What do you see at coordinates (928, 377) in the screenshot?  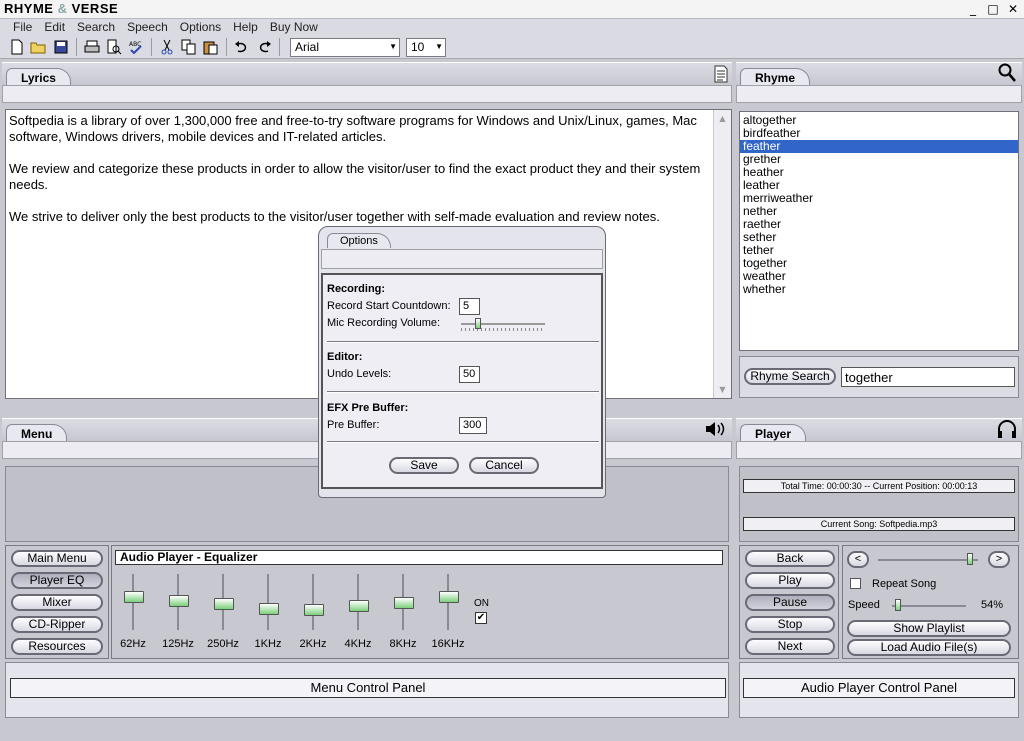 I see `rhyme-search-input: together` at bounding box center [928, 377].